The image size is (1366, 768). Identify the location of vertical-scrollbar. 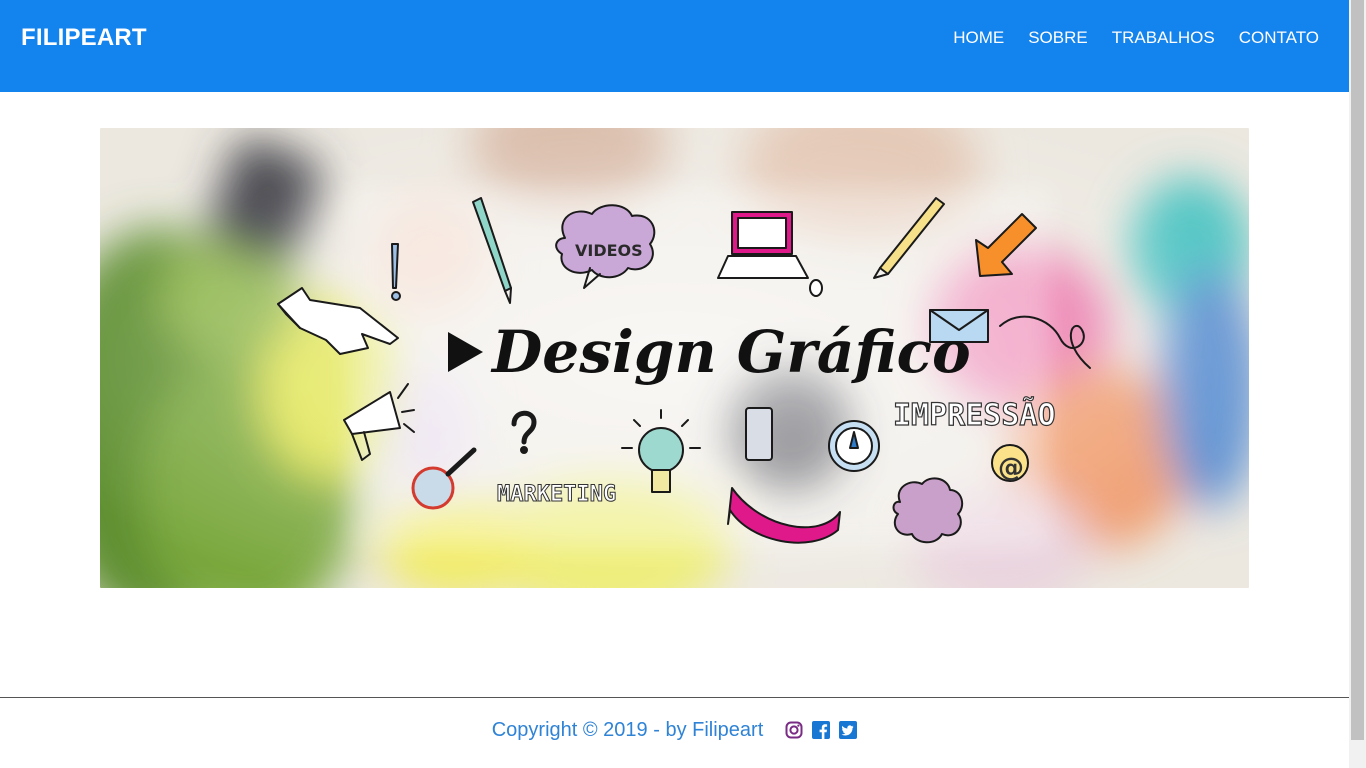
(1357, 384).